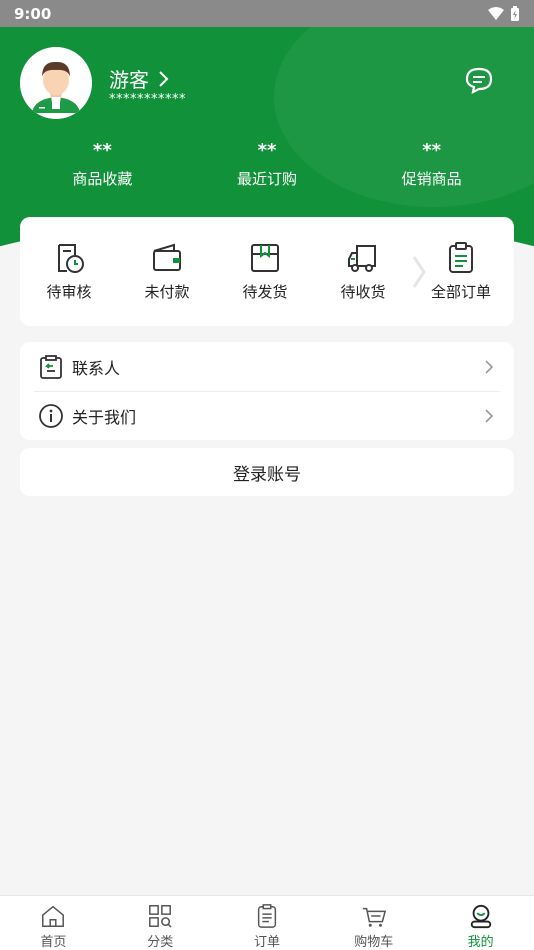  I want to click on menu-item-contacts: 联系人, so click(267, 366).